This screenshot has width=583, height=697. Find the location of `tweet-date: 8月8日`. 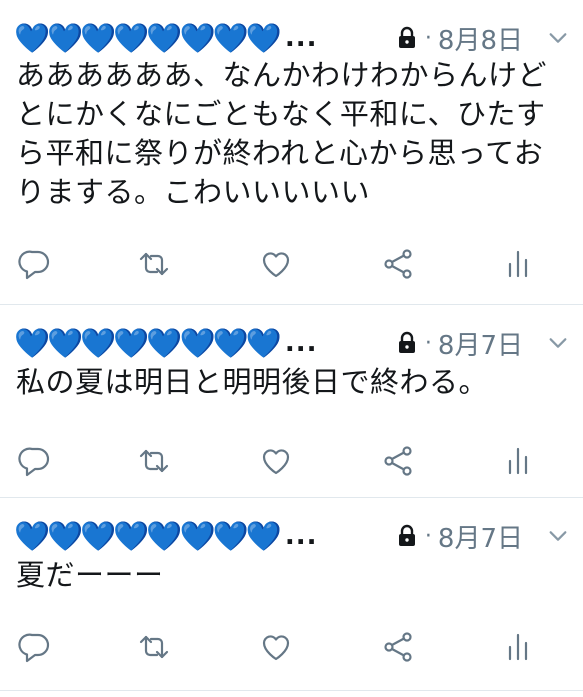

tweet-date: 8月8日 is located at coordinates (480, 38).